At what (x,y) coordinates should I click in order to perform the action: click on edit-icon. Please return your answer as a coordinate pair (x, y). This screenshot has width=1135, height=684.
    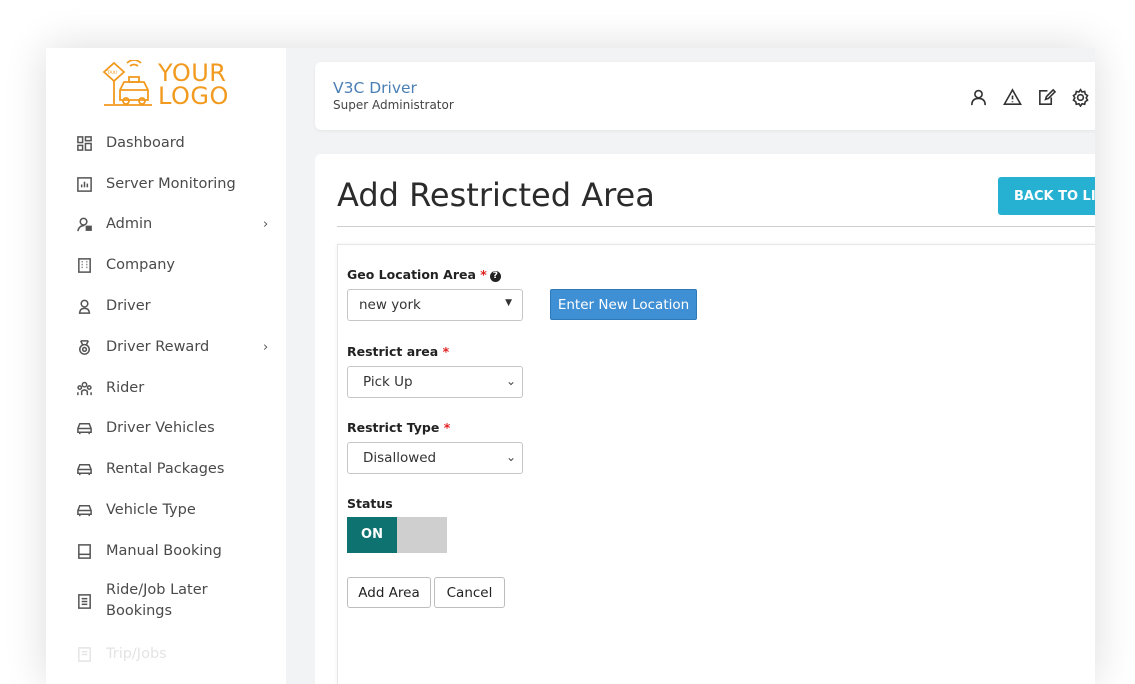
    Looking at the image, I should click on (1046, 97).